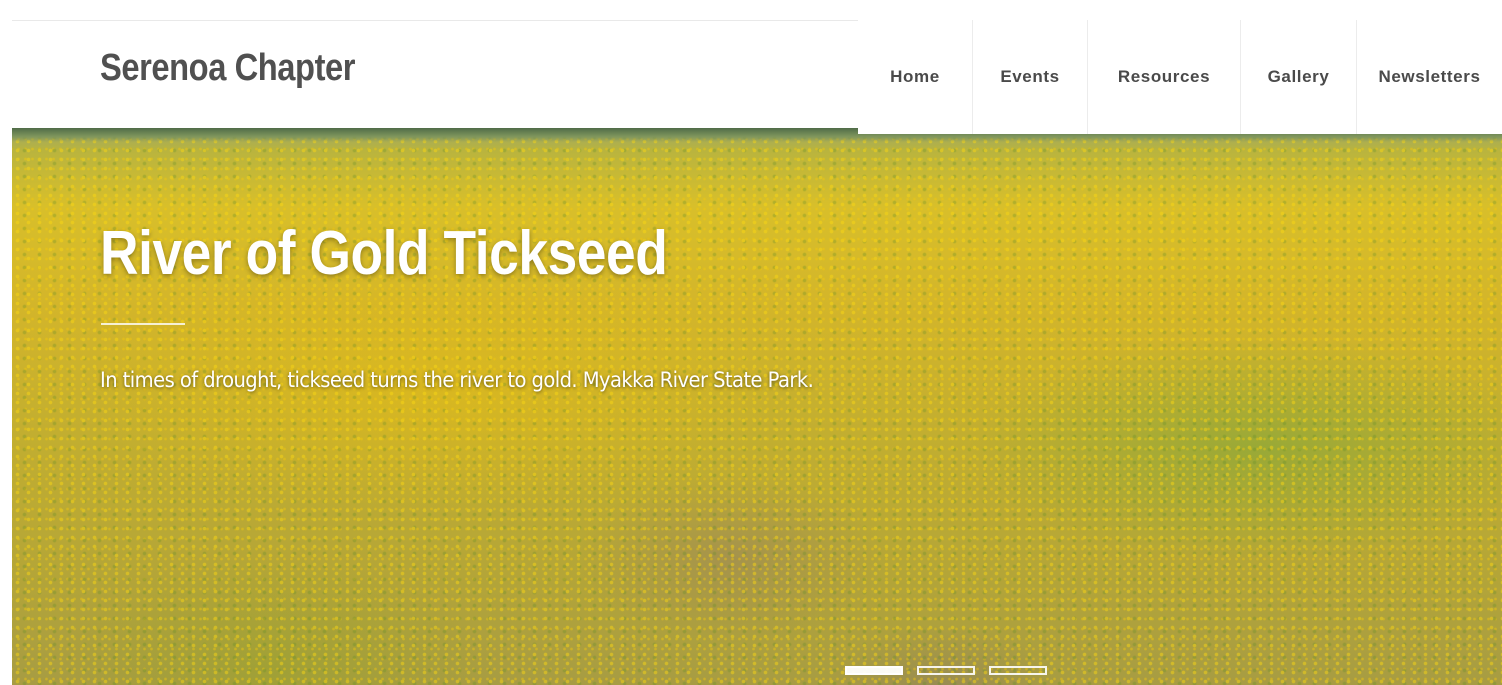 The image size is (1502, 685). What do you see at coordinates (915, 77) in the screenshot?
I see `nav-home: Home` at bounding box center [915, 77].